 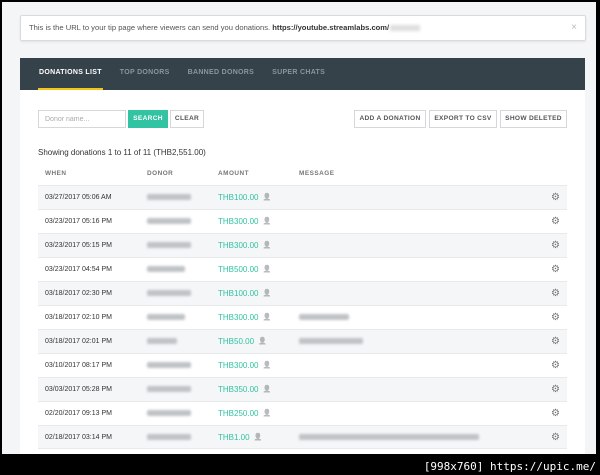 I want to click on table-row: 03/18/2017 02:10 PM THB300.00 👤 ⚙, so click(x=302, y=317).